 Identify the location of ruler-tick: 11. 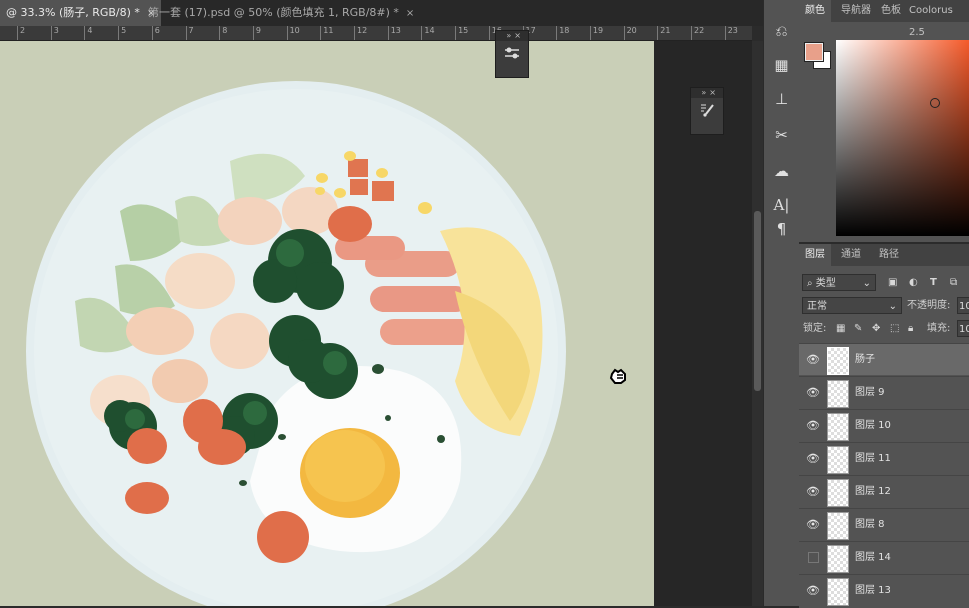
(326, 33).